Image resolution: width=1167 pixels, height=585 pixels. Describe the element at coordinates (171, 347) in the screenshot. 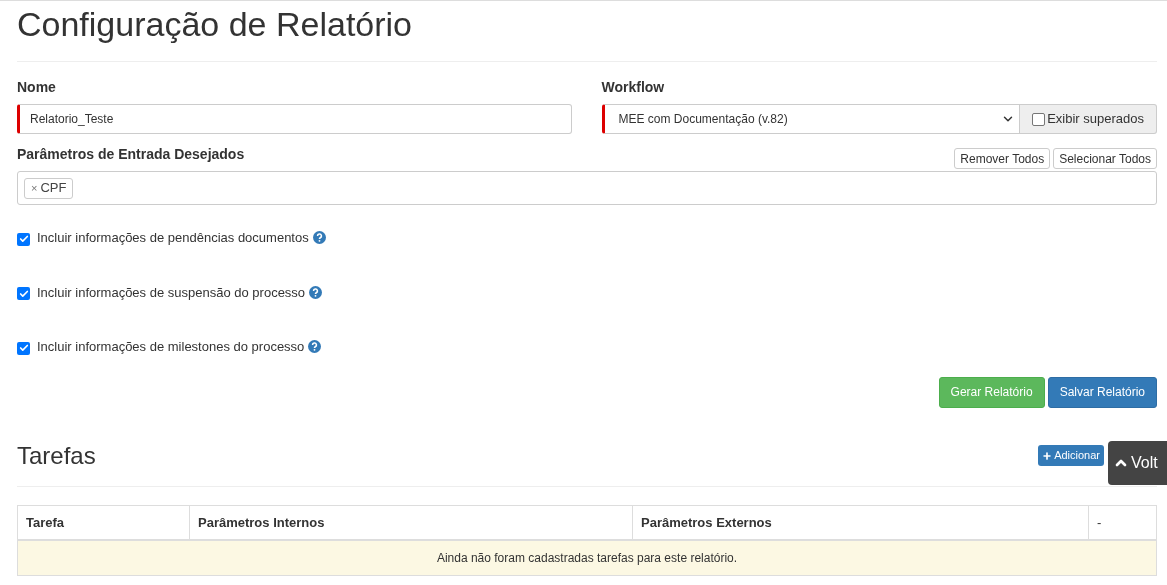

I see `option-label: Incluir informações de milestones do processo` at that location.